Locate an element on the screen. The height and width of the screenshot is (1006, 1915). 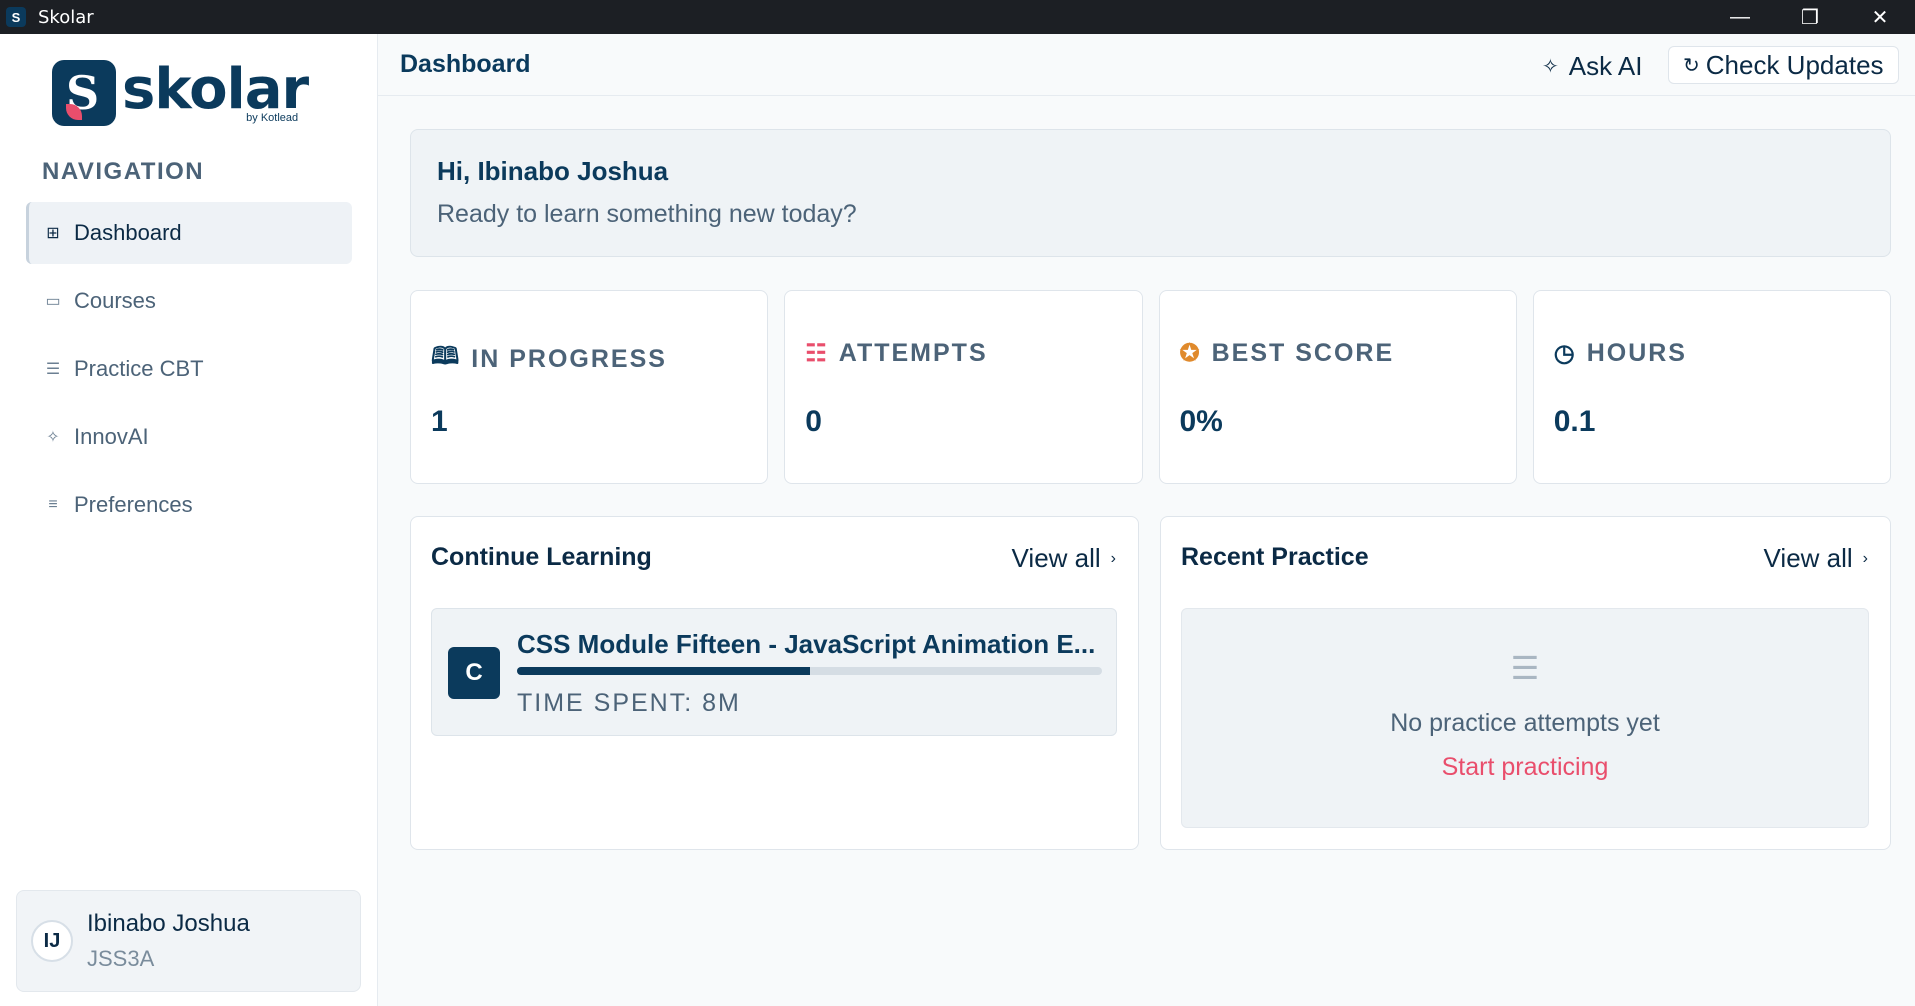
app-logo-icon: S is located at coordinates (16, 17).